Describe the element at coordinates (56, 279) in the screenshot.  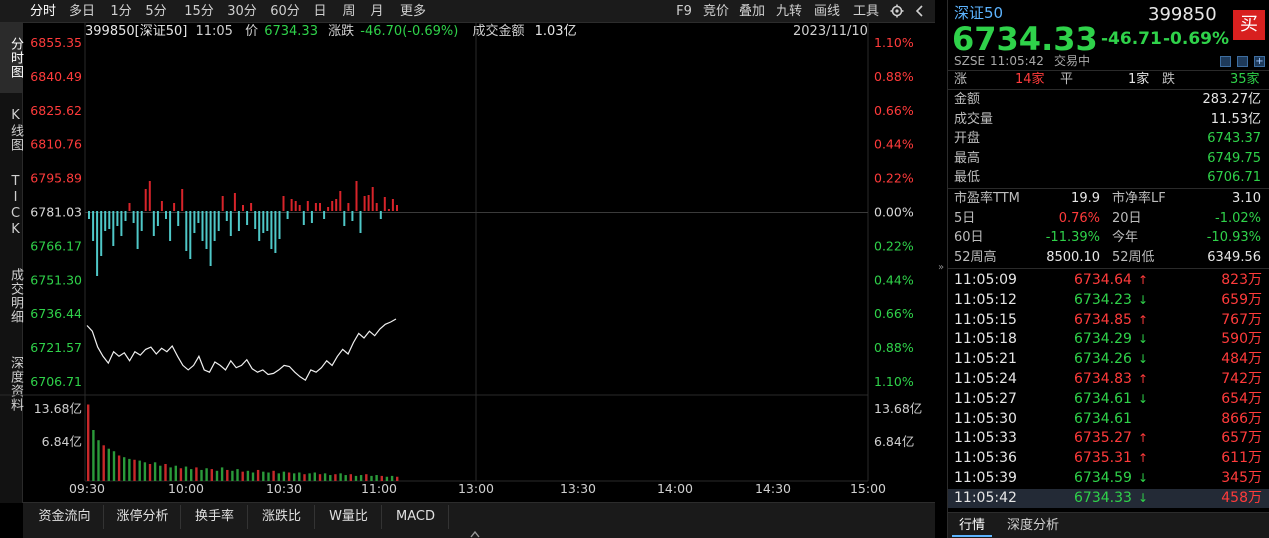
I see `price-axis-tick: 6751.30` at that location.